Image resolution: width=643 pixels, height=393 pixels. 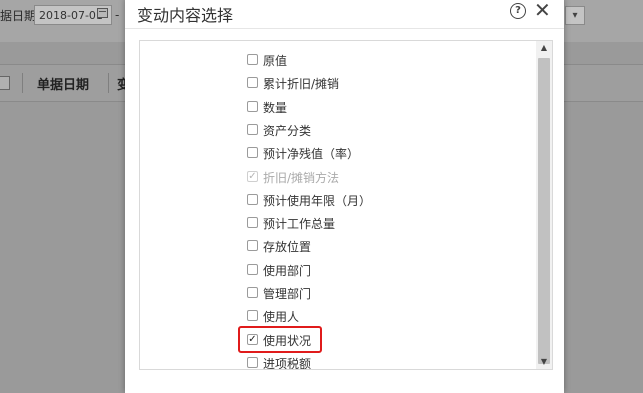 I want to click on select-all-checkbox, so click(x=5, y=83).